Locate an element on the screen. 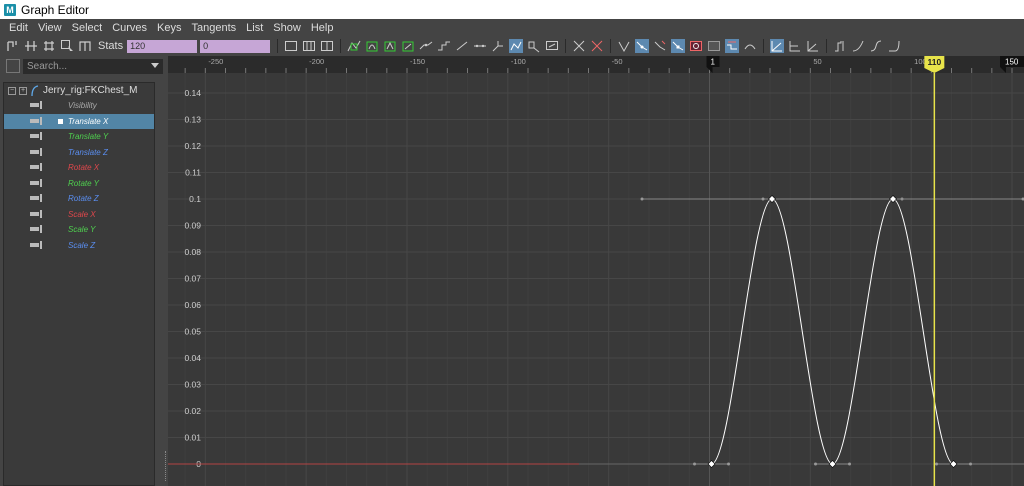  time-editor-icon is located at coordinates (777, 46).